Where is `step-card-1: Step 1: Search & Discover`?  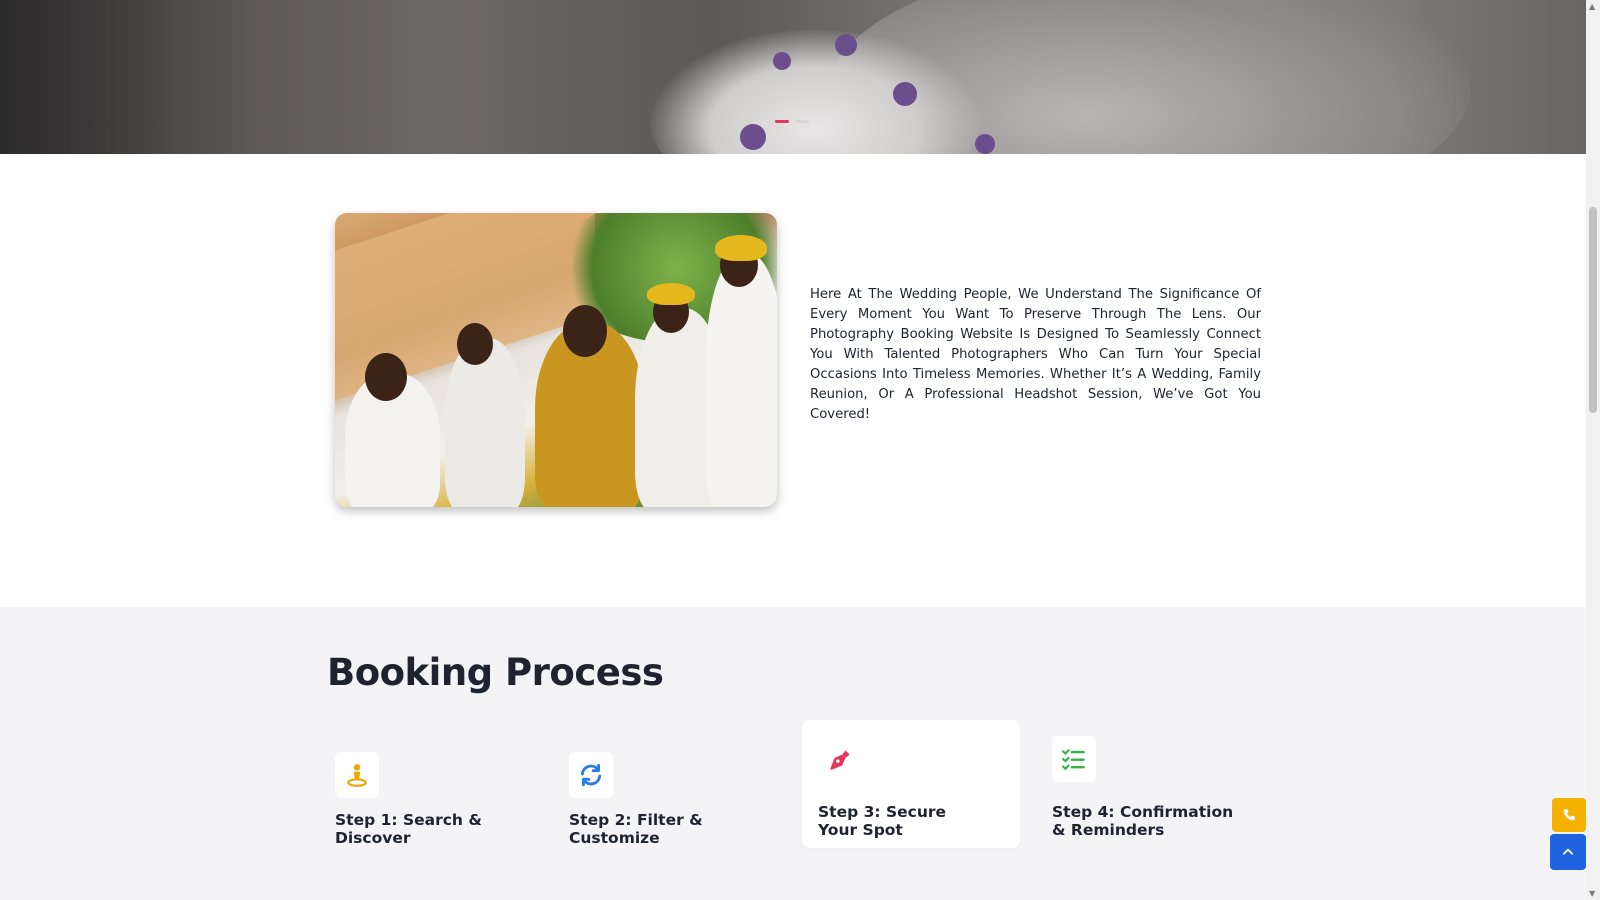
step-card-1: Step 1: Search & Discover is located at coordinates (428, 784).